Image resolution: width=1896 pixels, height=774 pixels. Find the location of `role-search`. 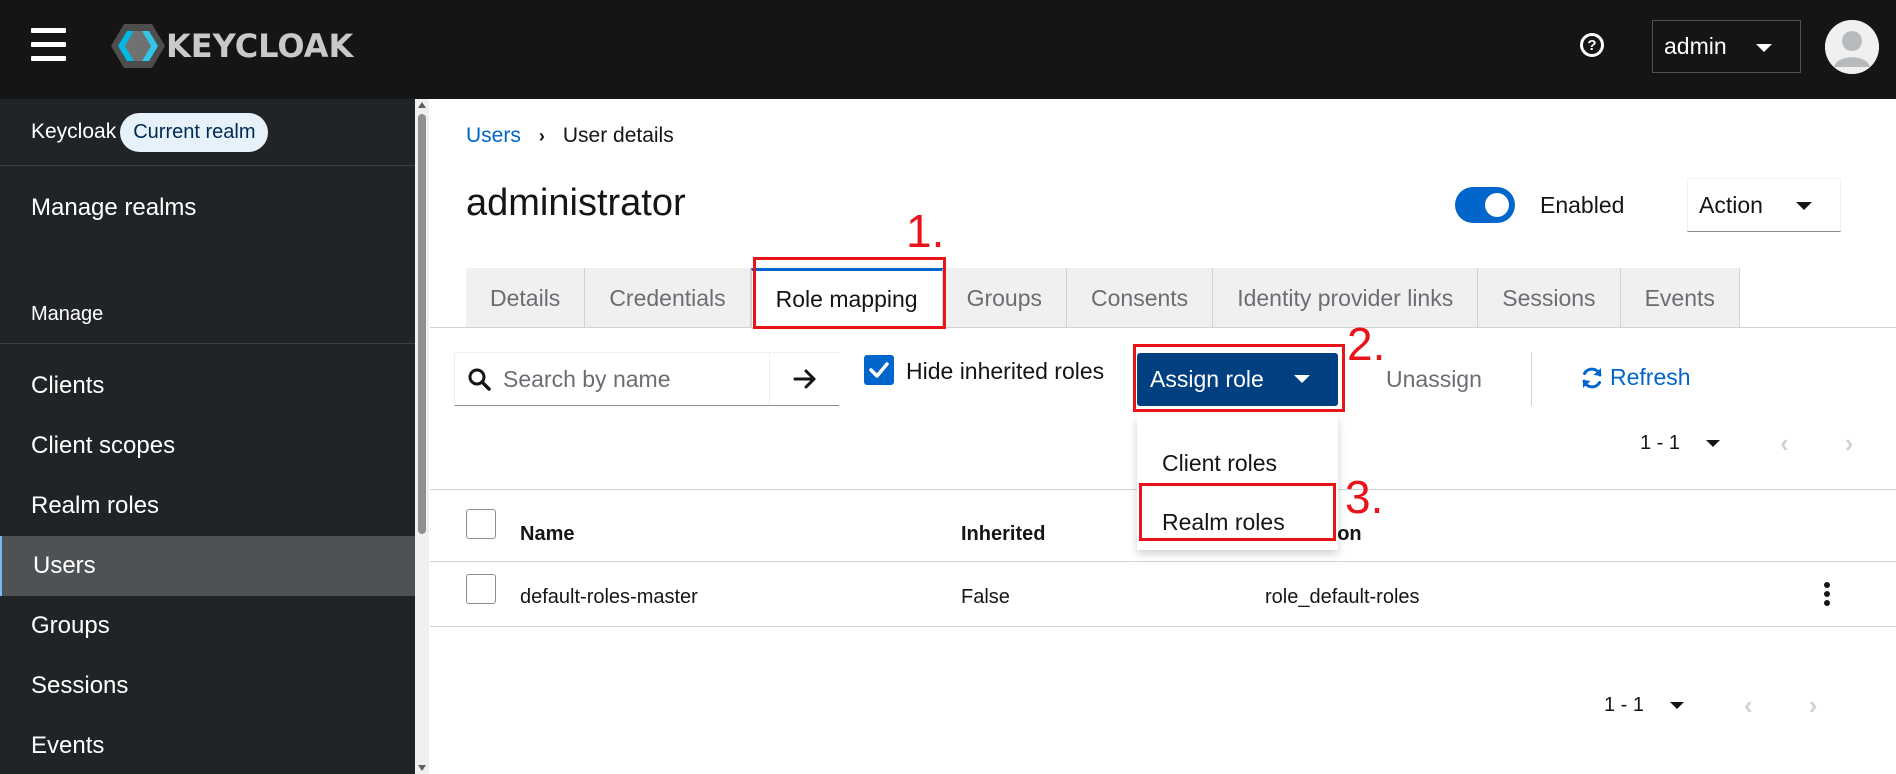

role-search is located at coordinates (646, 379).